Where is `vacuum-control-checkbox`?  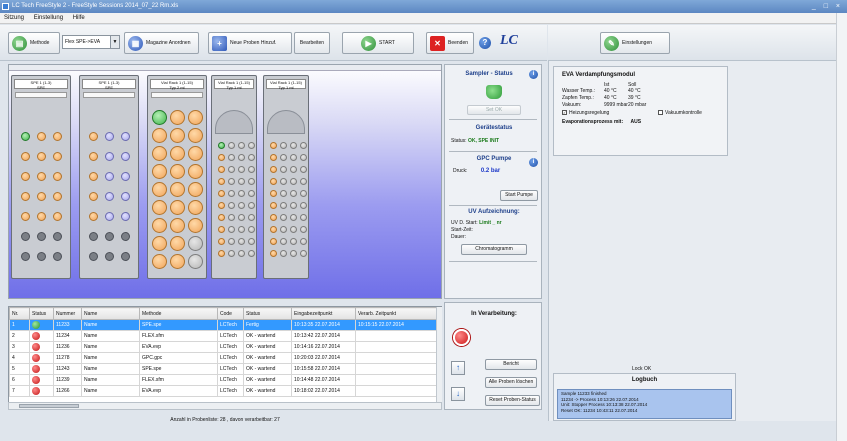
vacuum-control-checkbox is located at coordinates (660, 113).